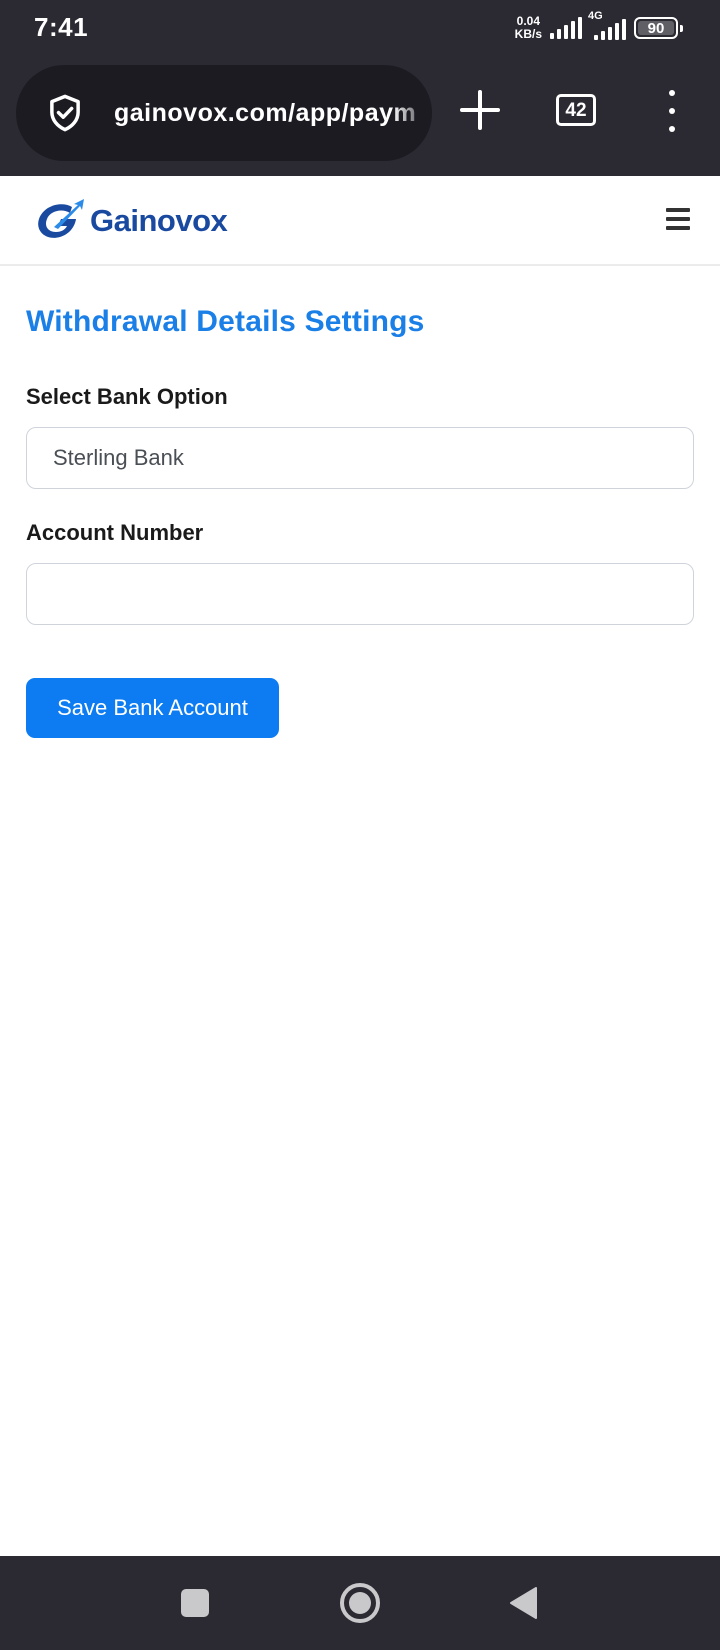  Describe the element at coordinates (273, 113) in the screenshot. I see `url-text: gainovox.com/app/paym` at that location.